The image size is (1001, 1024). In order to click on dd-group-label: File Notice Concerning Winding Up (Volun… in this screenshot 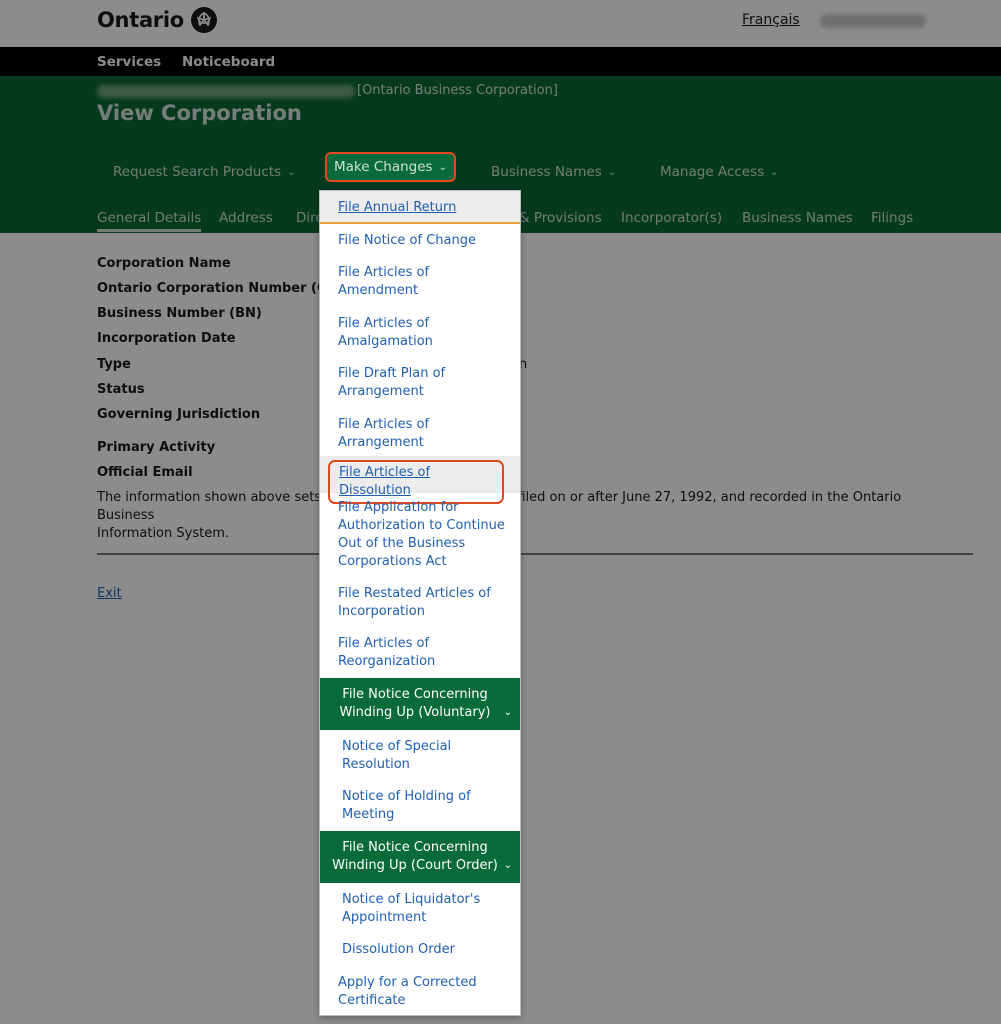, I will do `click(415, 703)`.